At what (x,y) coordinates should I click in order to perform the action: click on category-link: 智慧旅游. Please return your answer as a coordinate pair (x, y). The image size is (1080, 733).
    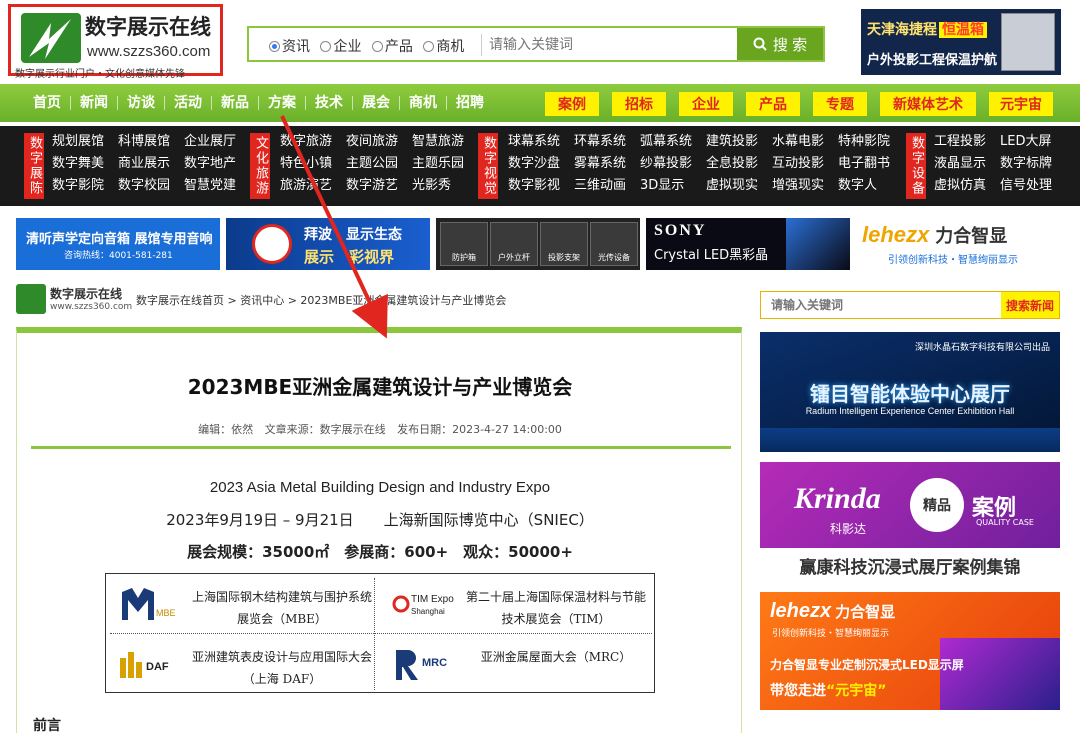
    Looking at the image, I should click on (445, 142).